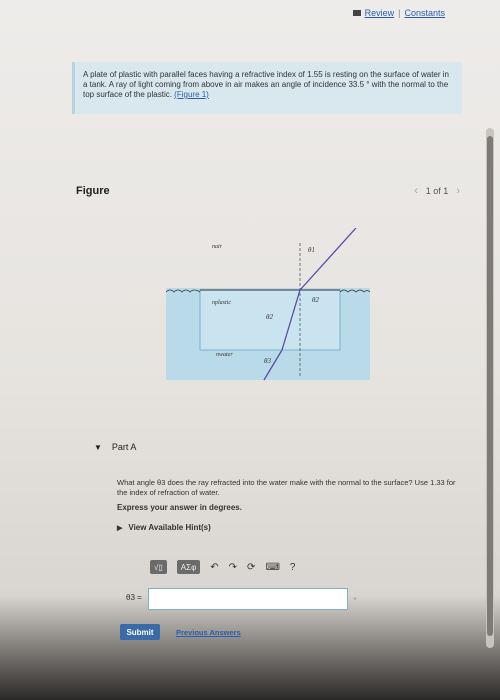 This screenshot has height=700, width=500. What do you see at coordinates (179, 507) in the screenshot?
I see `express-instruction: Express your answer in degrees.` at bounding box center [179, 507].